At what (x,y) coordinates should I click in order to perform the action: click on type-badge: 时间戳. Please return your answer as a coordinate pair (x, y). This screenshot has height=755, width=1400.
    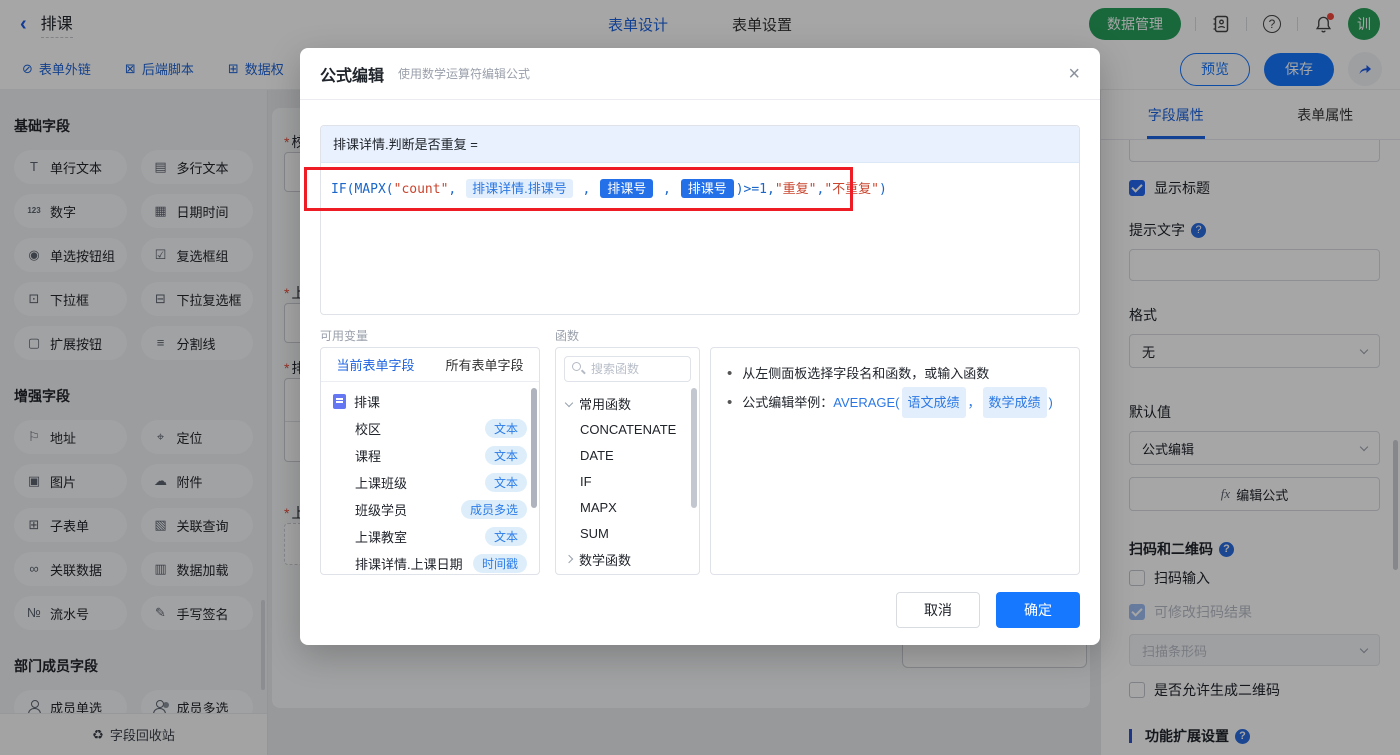
    Looking at the image, I should click on (499, 563).